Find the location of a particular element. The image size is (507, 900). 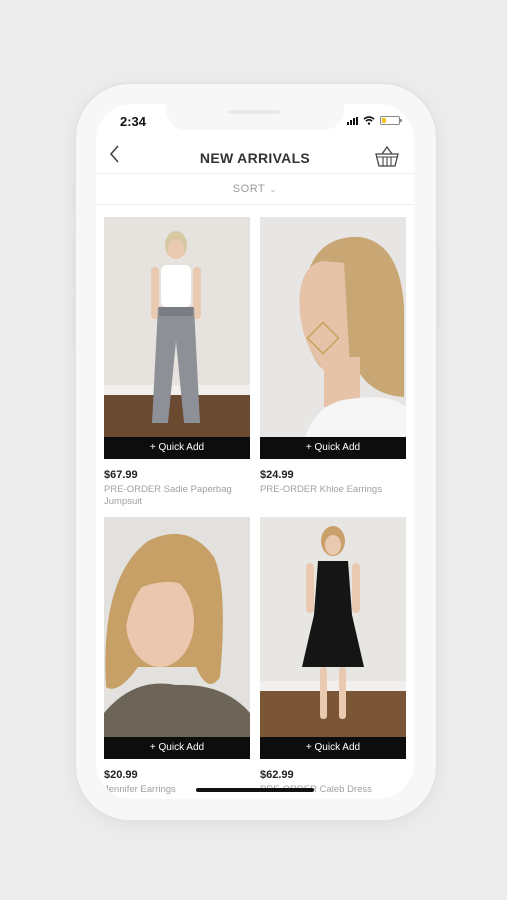

product-card: + Quick Add $62.99 PRE-ORDER Caleb Dress is located at coordinates (333, 656).